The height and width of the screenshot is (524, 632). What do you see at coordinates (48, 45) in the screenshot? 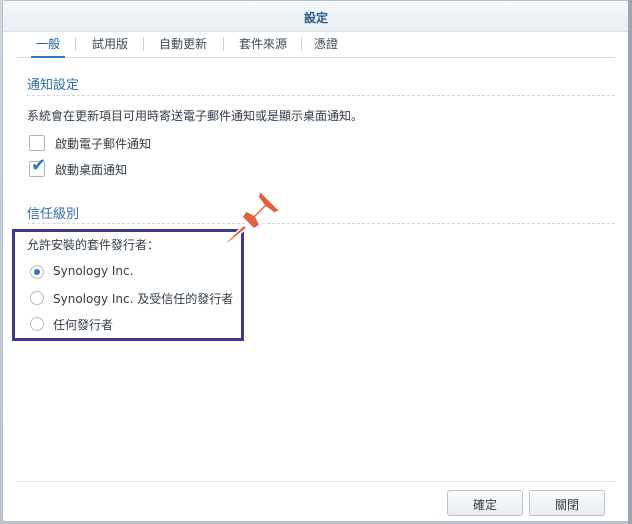
I see `tab-general: 一般` at bounding box center [48, 45].